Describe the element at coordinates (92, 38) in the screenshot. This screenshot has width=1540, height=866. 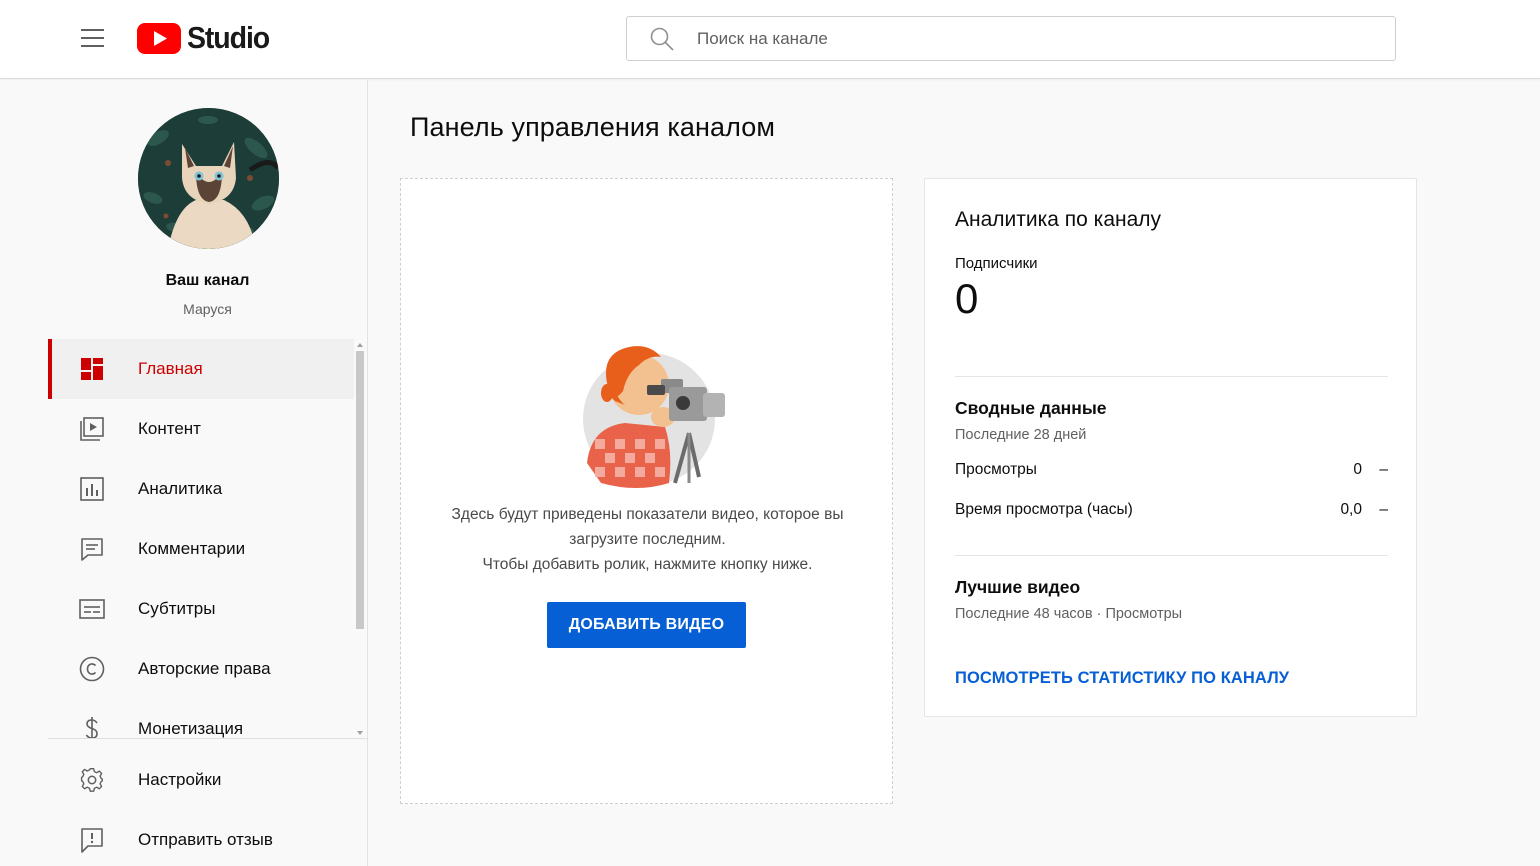
I see `hamburger-menu-icon` at that location.